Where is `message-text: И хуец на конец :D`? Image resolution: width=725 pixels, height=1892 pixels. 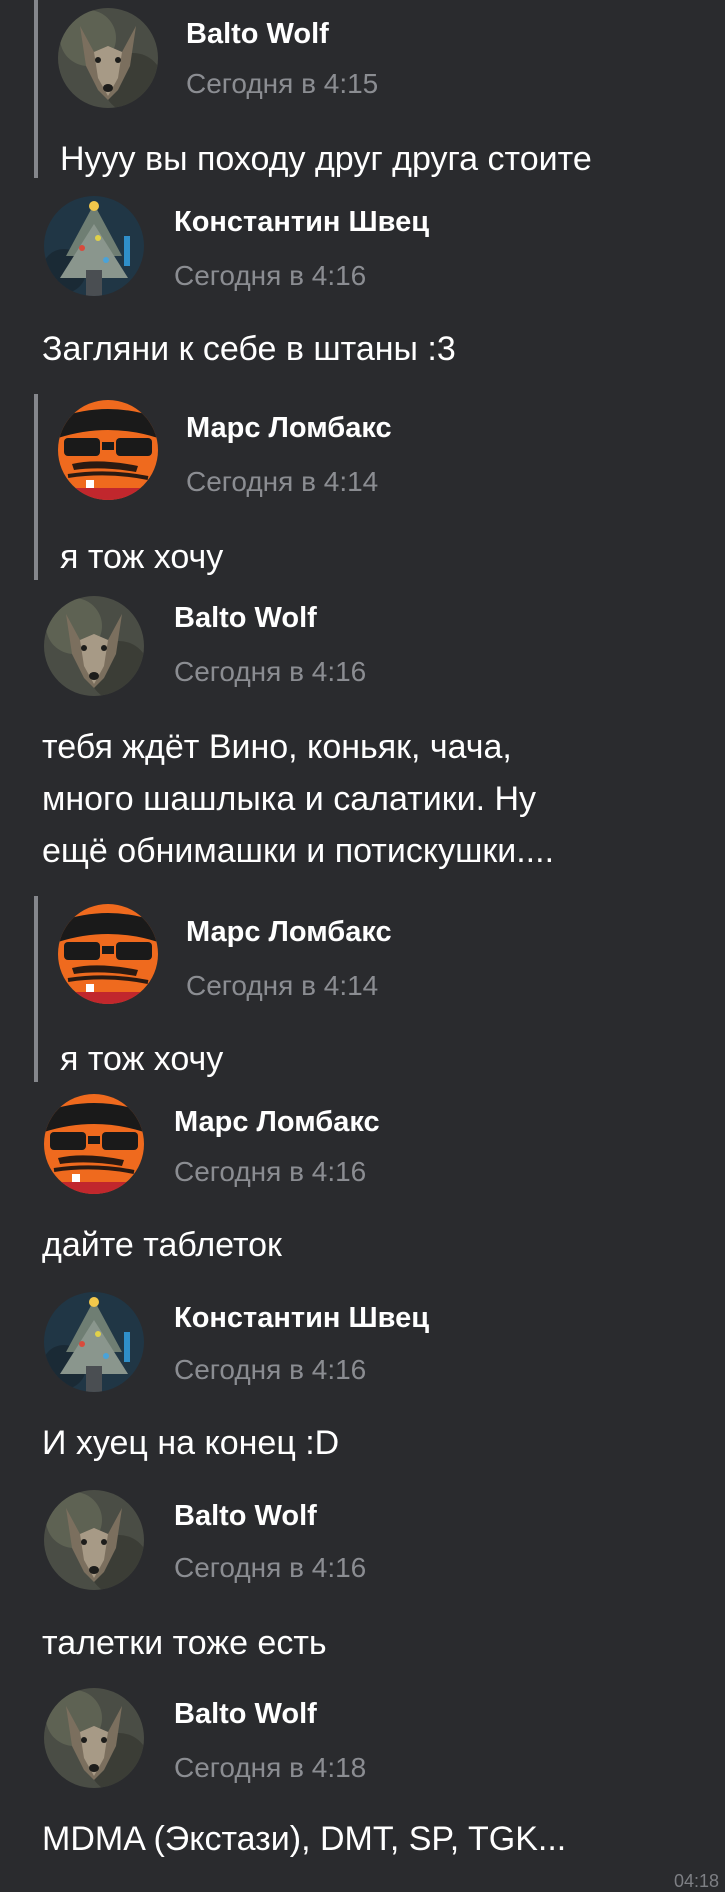 message-text: И хуец на конец :D is located at coordinates (191, 1443).